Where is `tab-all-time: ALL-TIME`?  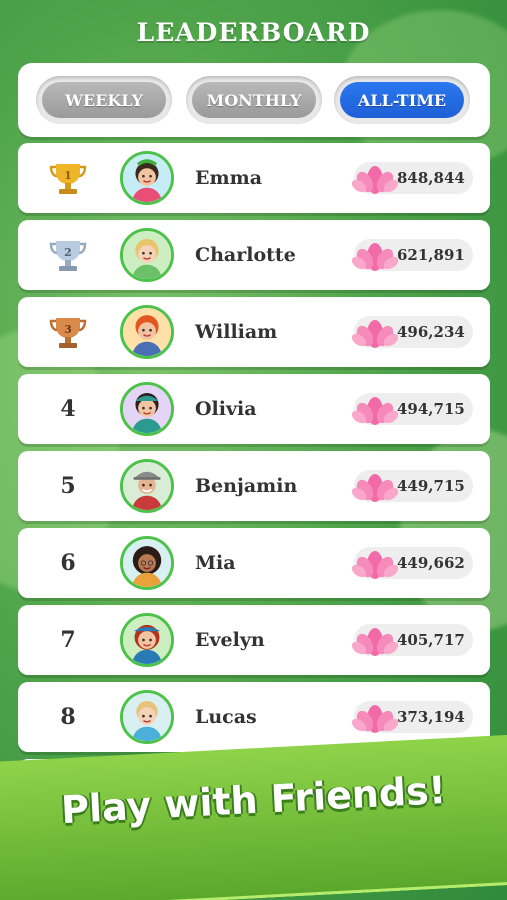 tab-all-time: ALL-TIME is located at coordinates (402, 100).